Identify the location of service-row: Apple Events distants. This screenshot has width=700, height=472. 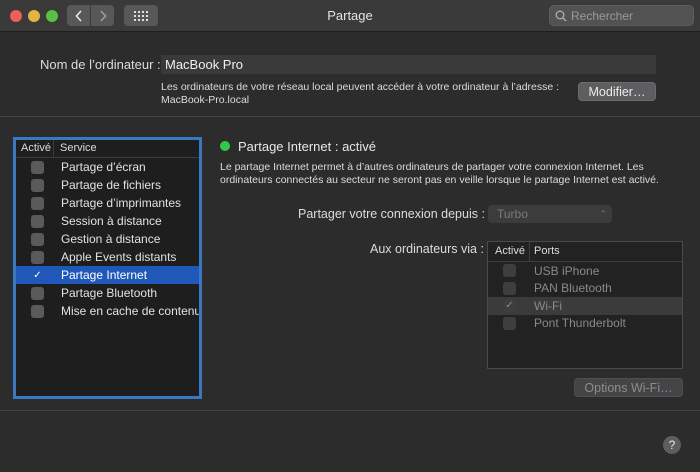
(107, 257).